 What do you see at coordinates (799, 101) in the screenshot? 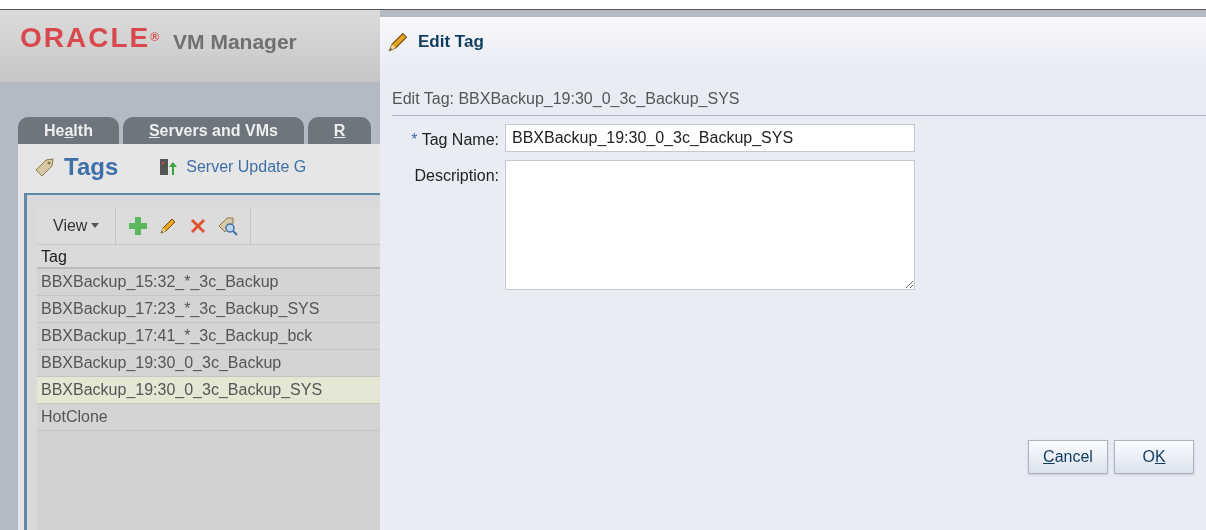
I see `dialog-subtitle: Edit Tag: BBXBackup_19:30_0_3c_Backup_SYS` at bounding box center [799, 101].